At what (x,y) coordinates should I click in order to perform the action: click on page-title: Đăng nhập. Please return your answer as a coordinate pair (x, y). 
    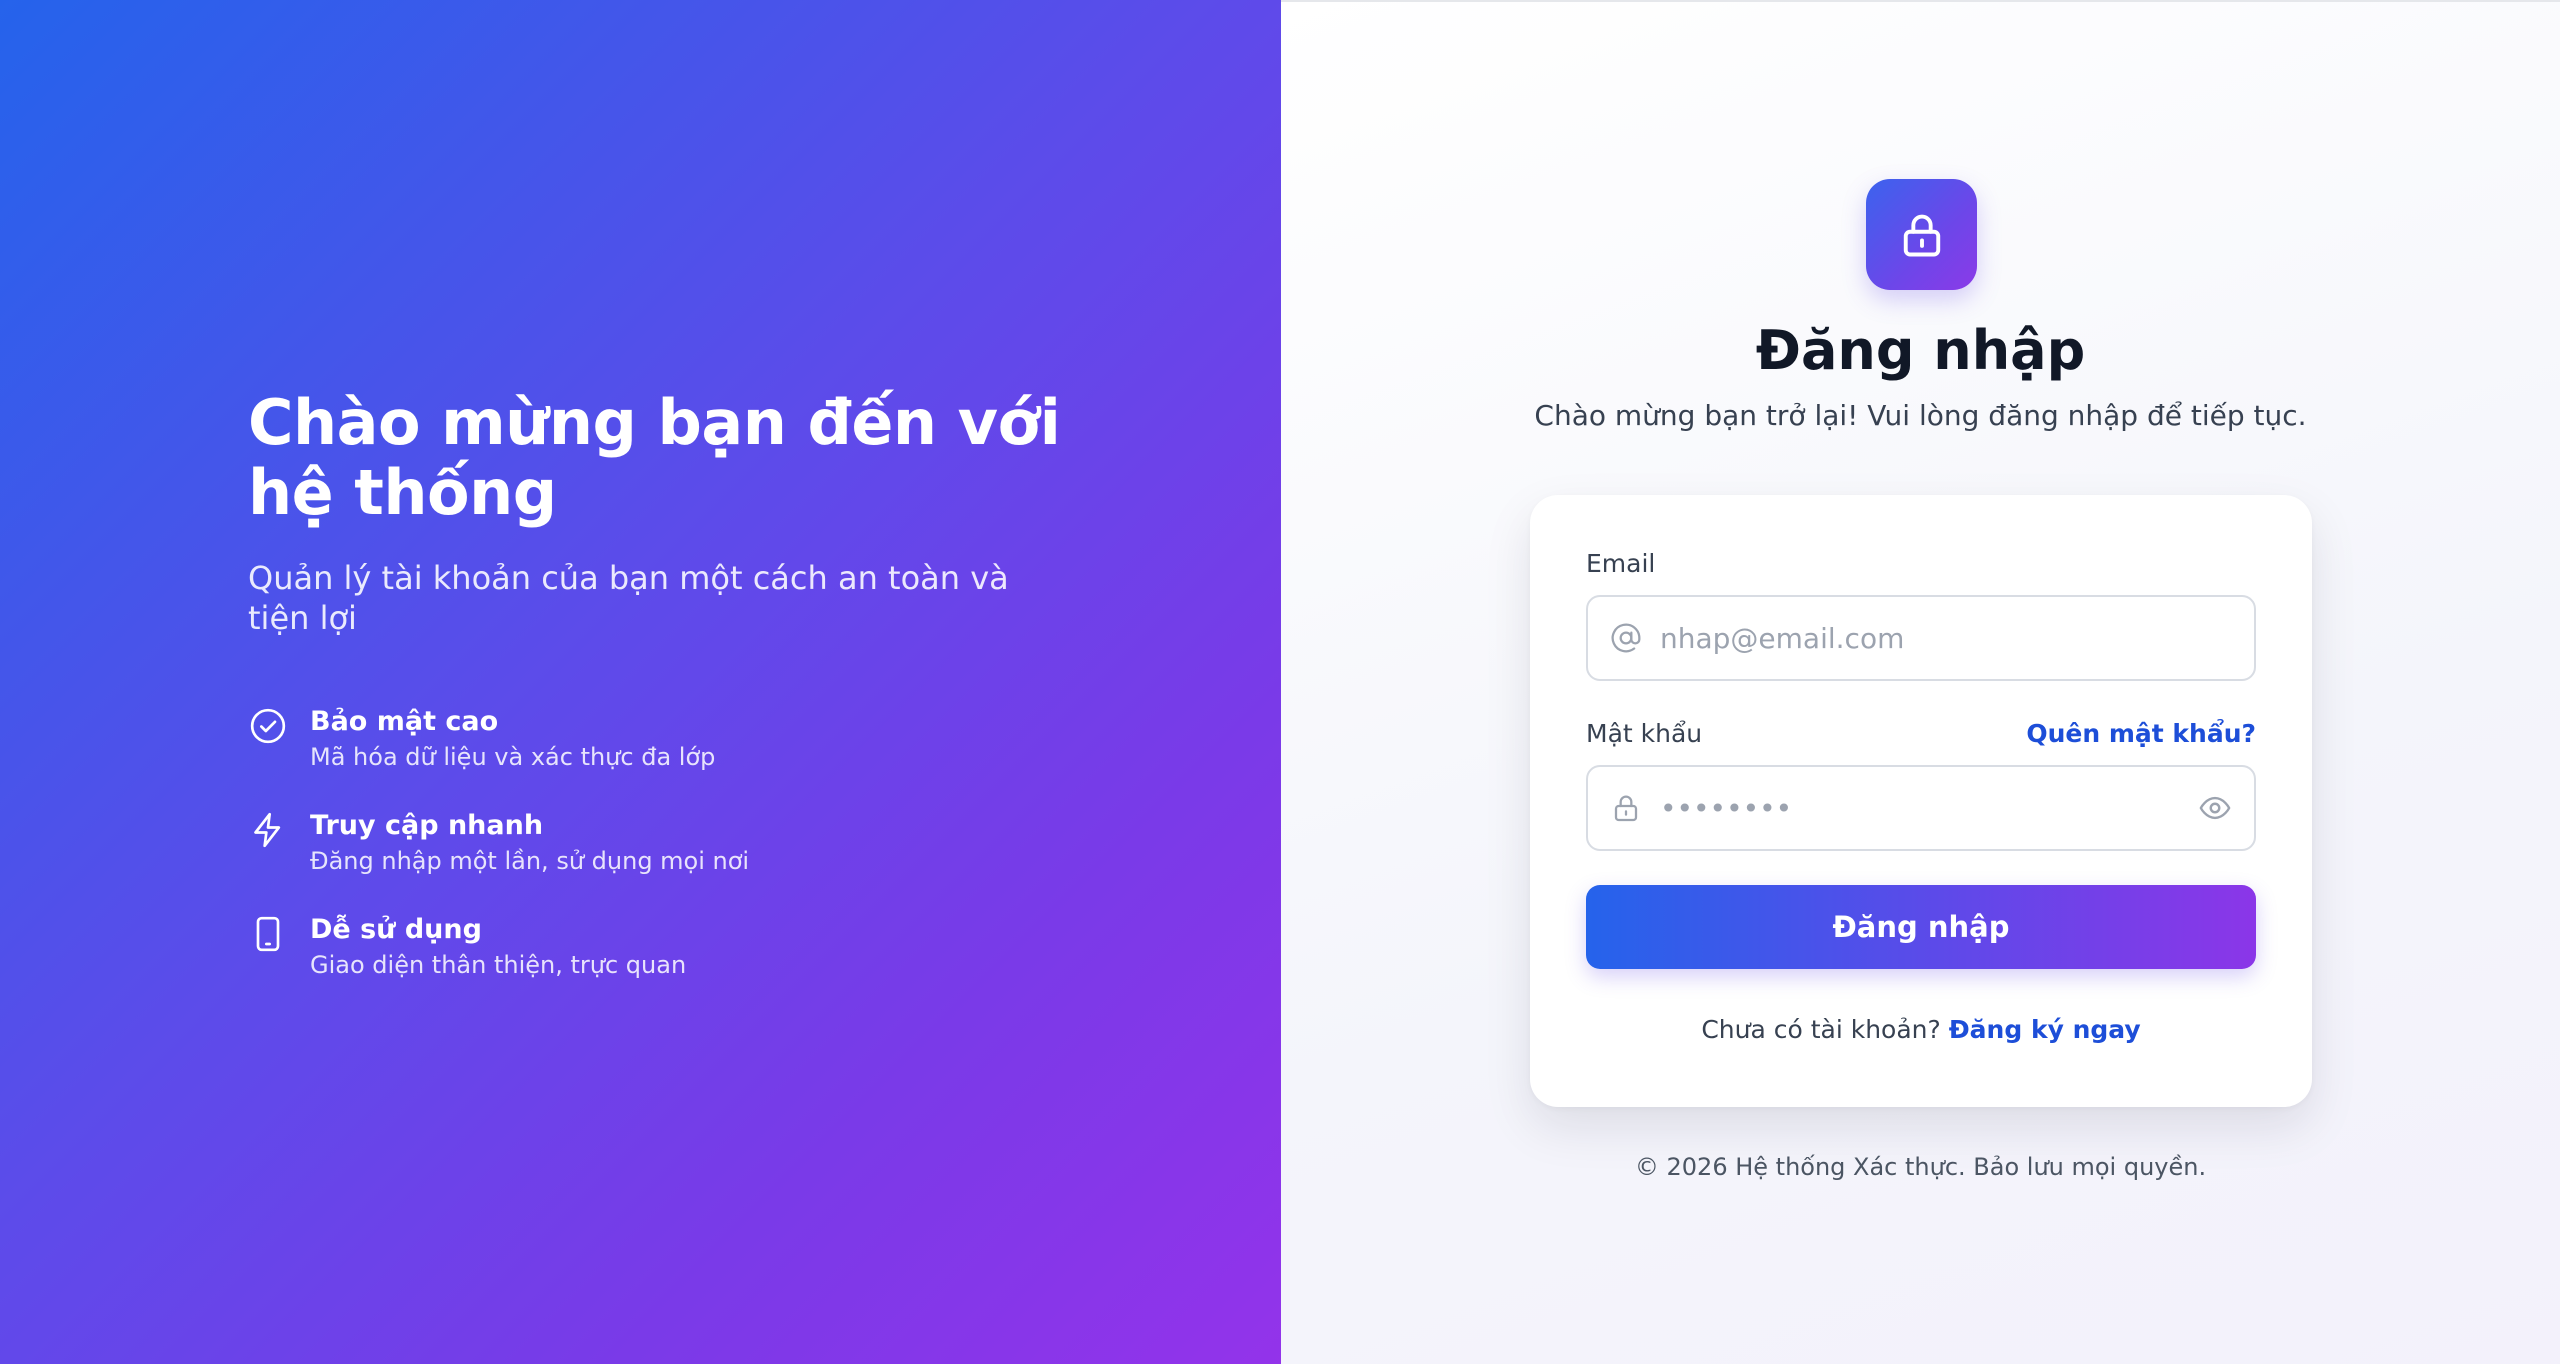
    Looking at the image, I should click on (1920, 350).